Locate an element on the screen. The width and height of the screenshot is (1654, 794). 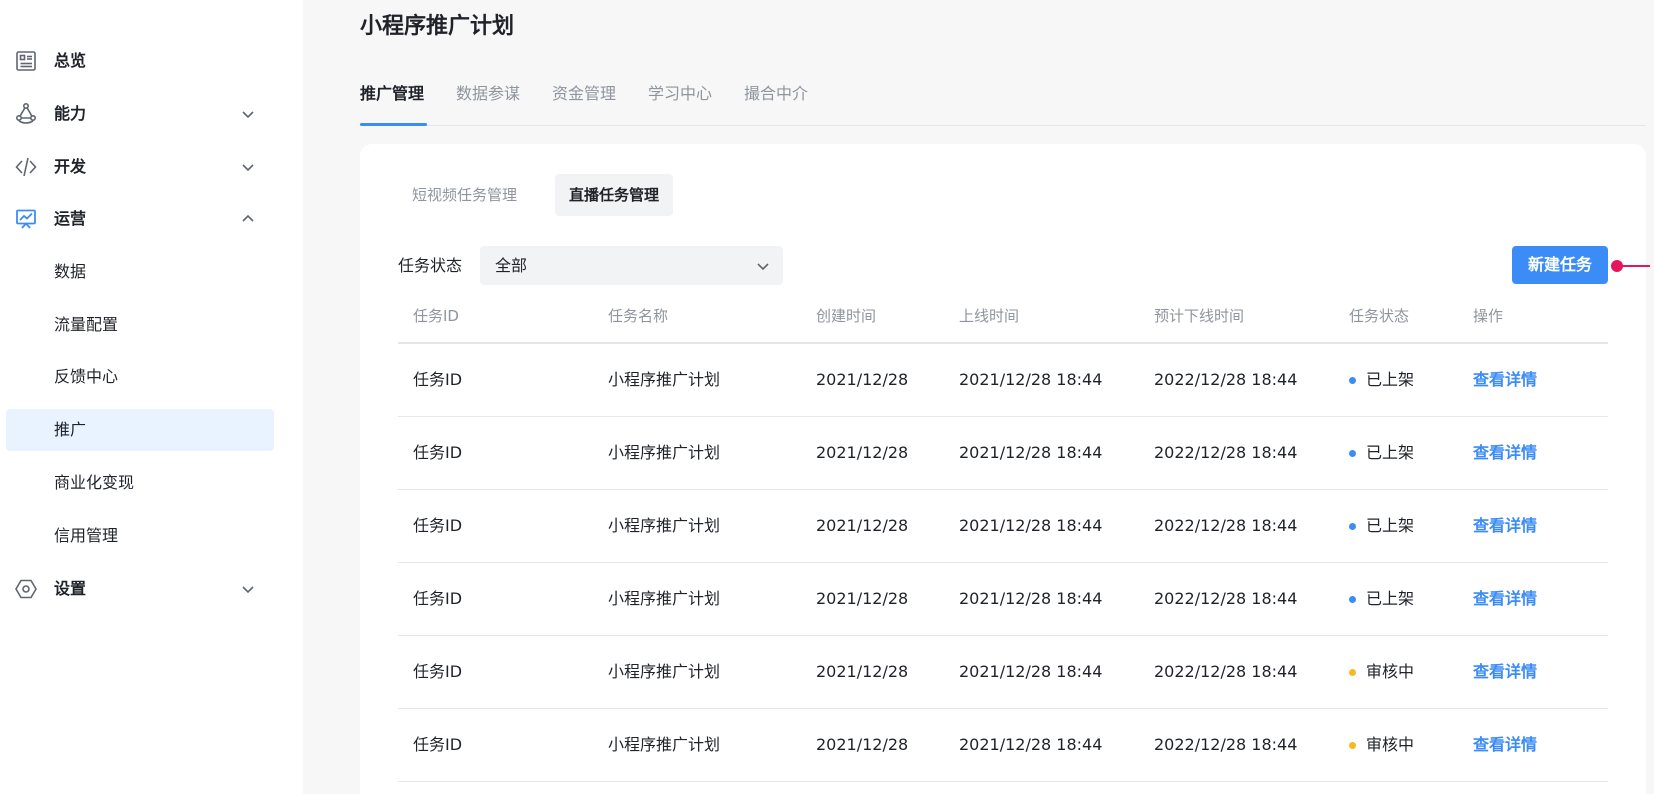
dashboard-icon is located at coordinates (26, 61).